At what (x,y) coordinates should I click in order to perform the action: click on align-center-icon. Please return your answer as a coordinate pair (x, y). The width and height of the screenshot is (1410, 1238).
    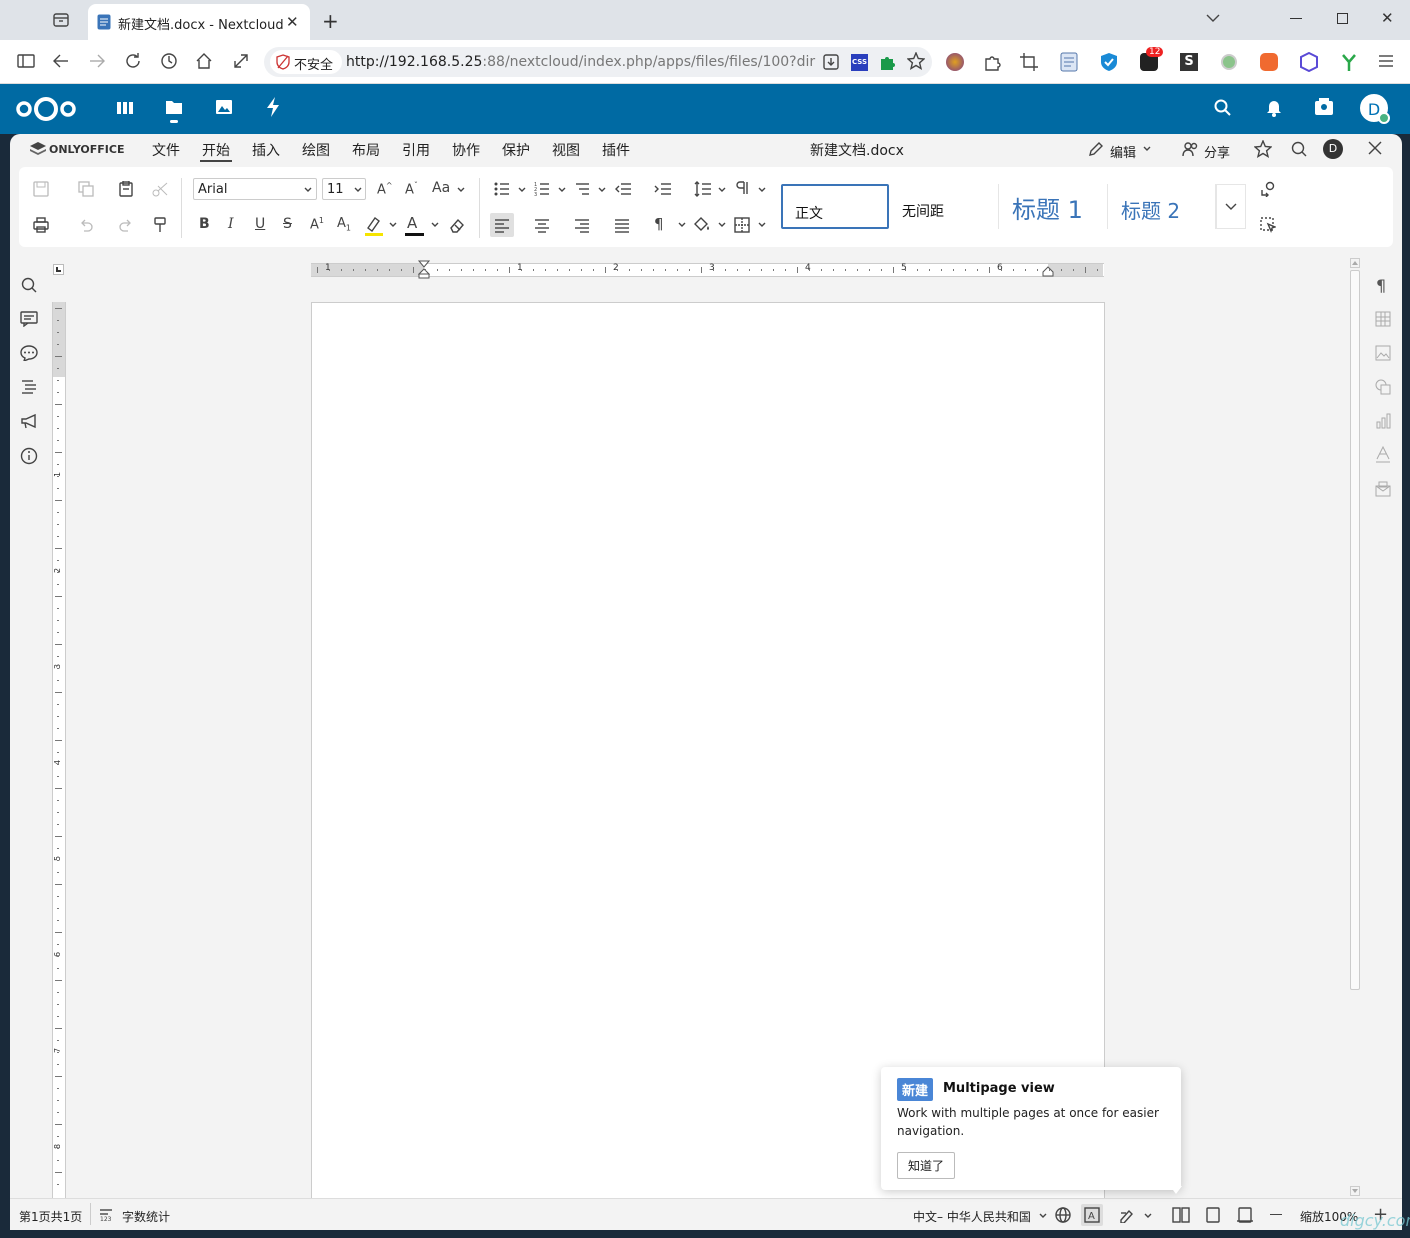
    Looking at the image, I should click on (542, 225).